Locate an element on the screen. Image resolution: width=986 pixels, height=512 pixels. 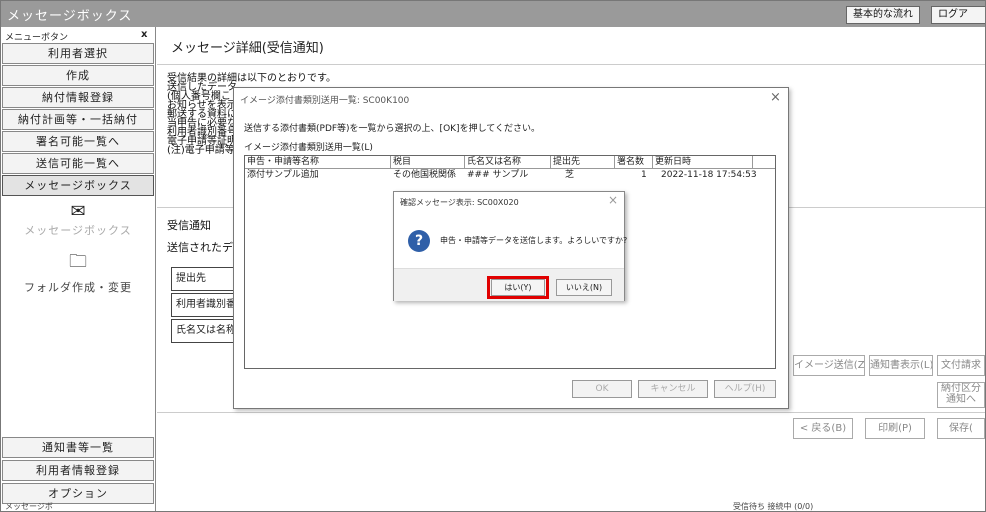
cancel-button: キャンセル is located at coordinates (673, 389).